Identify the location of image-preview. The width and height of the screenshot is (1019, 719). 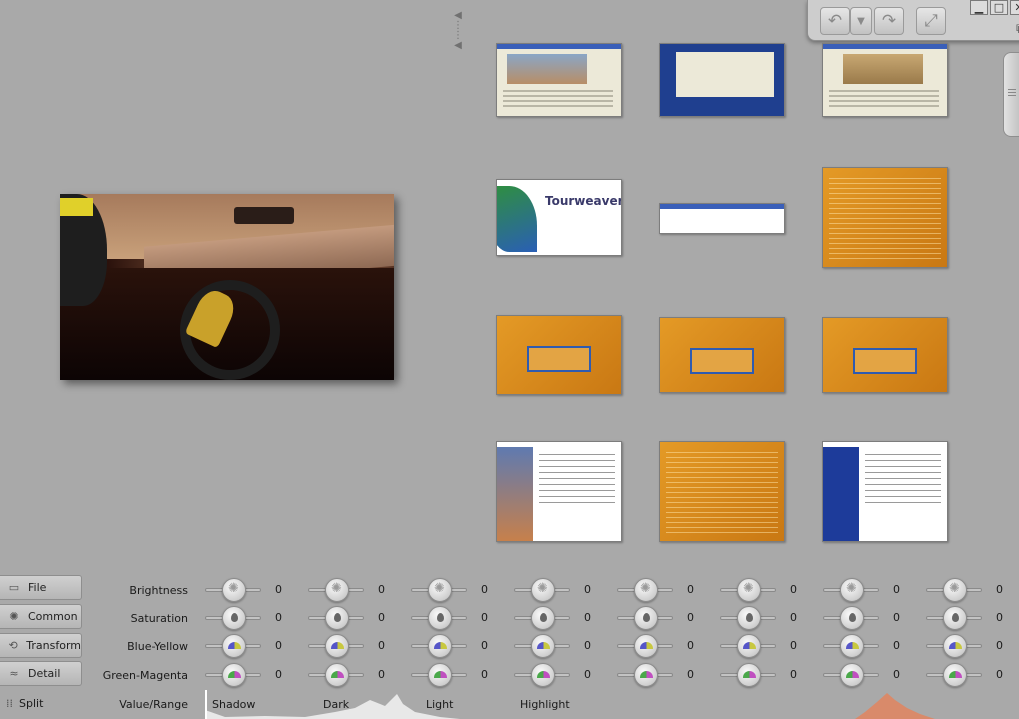
(227, 287).